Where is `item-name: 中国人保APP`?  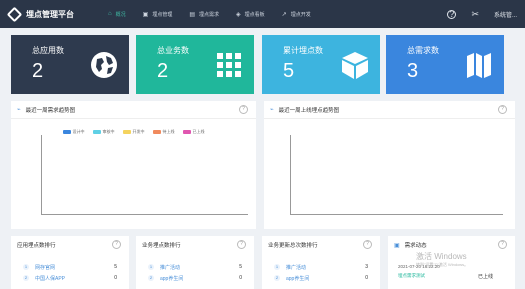 item-name: 中国人保APP is located at coordinates (50, 279).